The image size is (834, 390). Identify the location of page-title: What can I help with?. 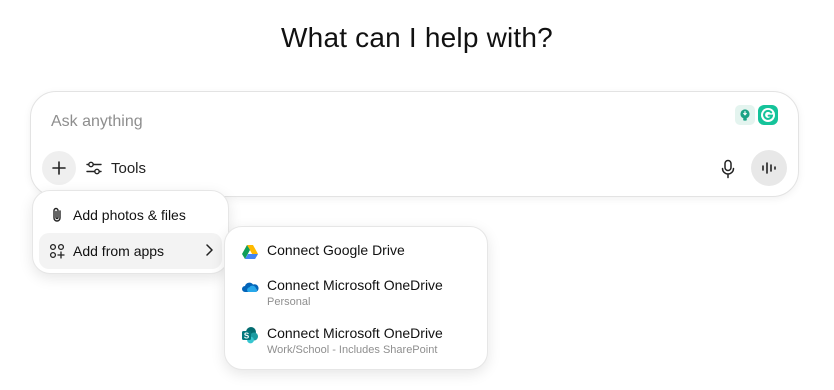
(417, 37).